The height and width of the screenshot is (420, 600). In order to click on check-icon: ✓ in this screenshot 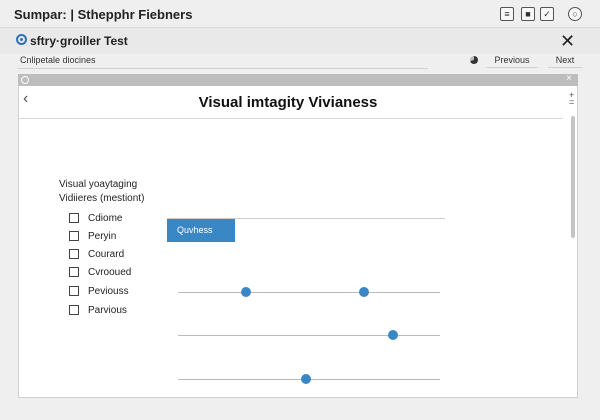, I will do `click(547, 14)`.